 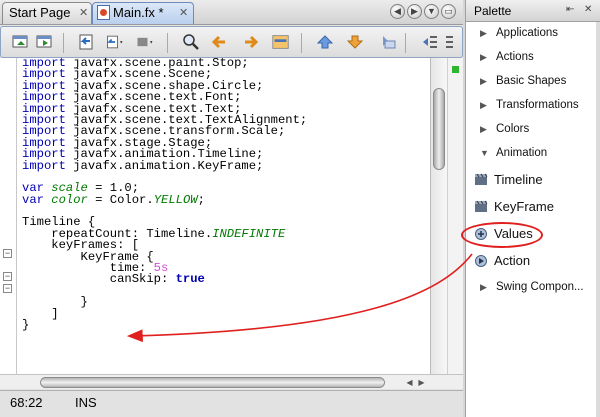 What do you see at coordinates (99, 279) in the screenshot?
I see `code-token: canSkip:` at bounding box center [99, 279].